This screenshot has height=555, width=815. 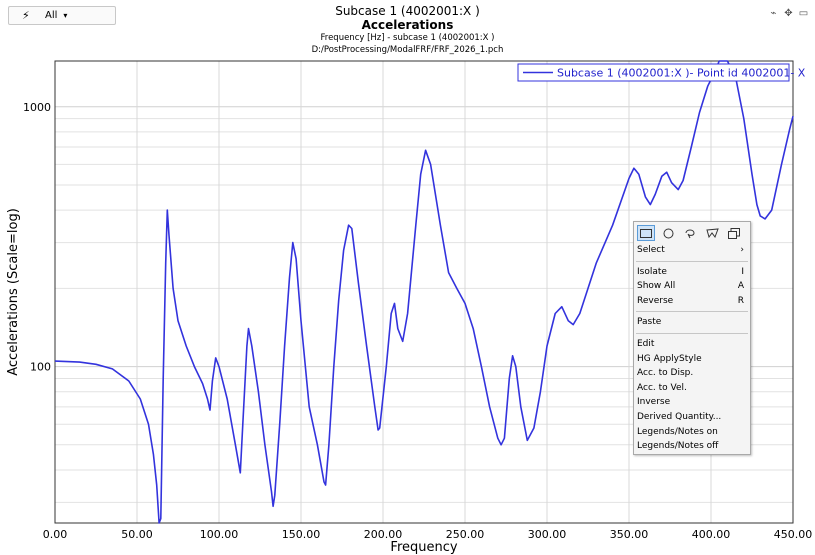 What do you see at coordinates (547, 534) in the screenshot?
I see `x-tick-label: 300.00` at bounding box center [547, 534].